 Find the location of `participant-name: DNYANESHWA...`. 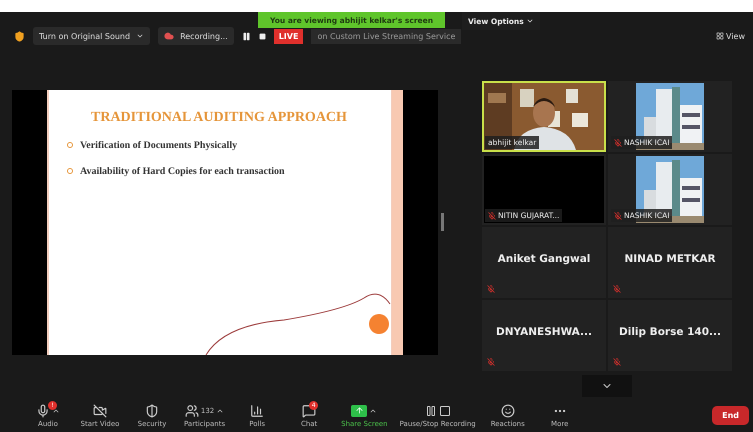

participant-name: DNYANESHWA... is located at coordinates (544, 332).